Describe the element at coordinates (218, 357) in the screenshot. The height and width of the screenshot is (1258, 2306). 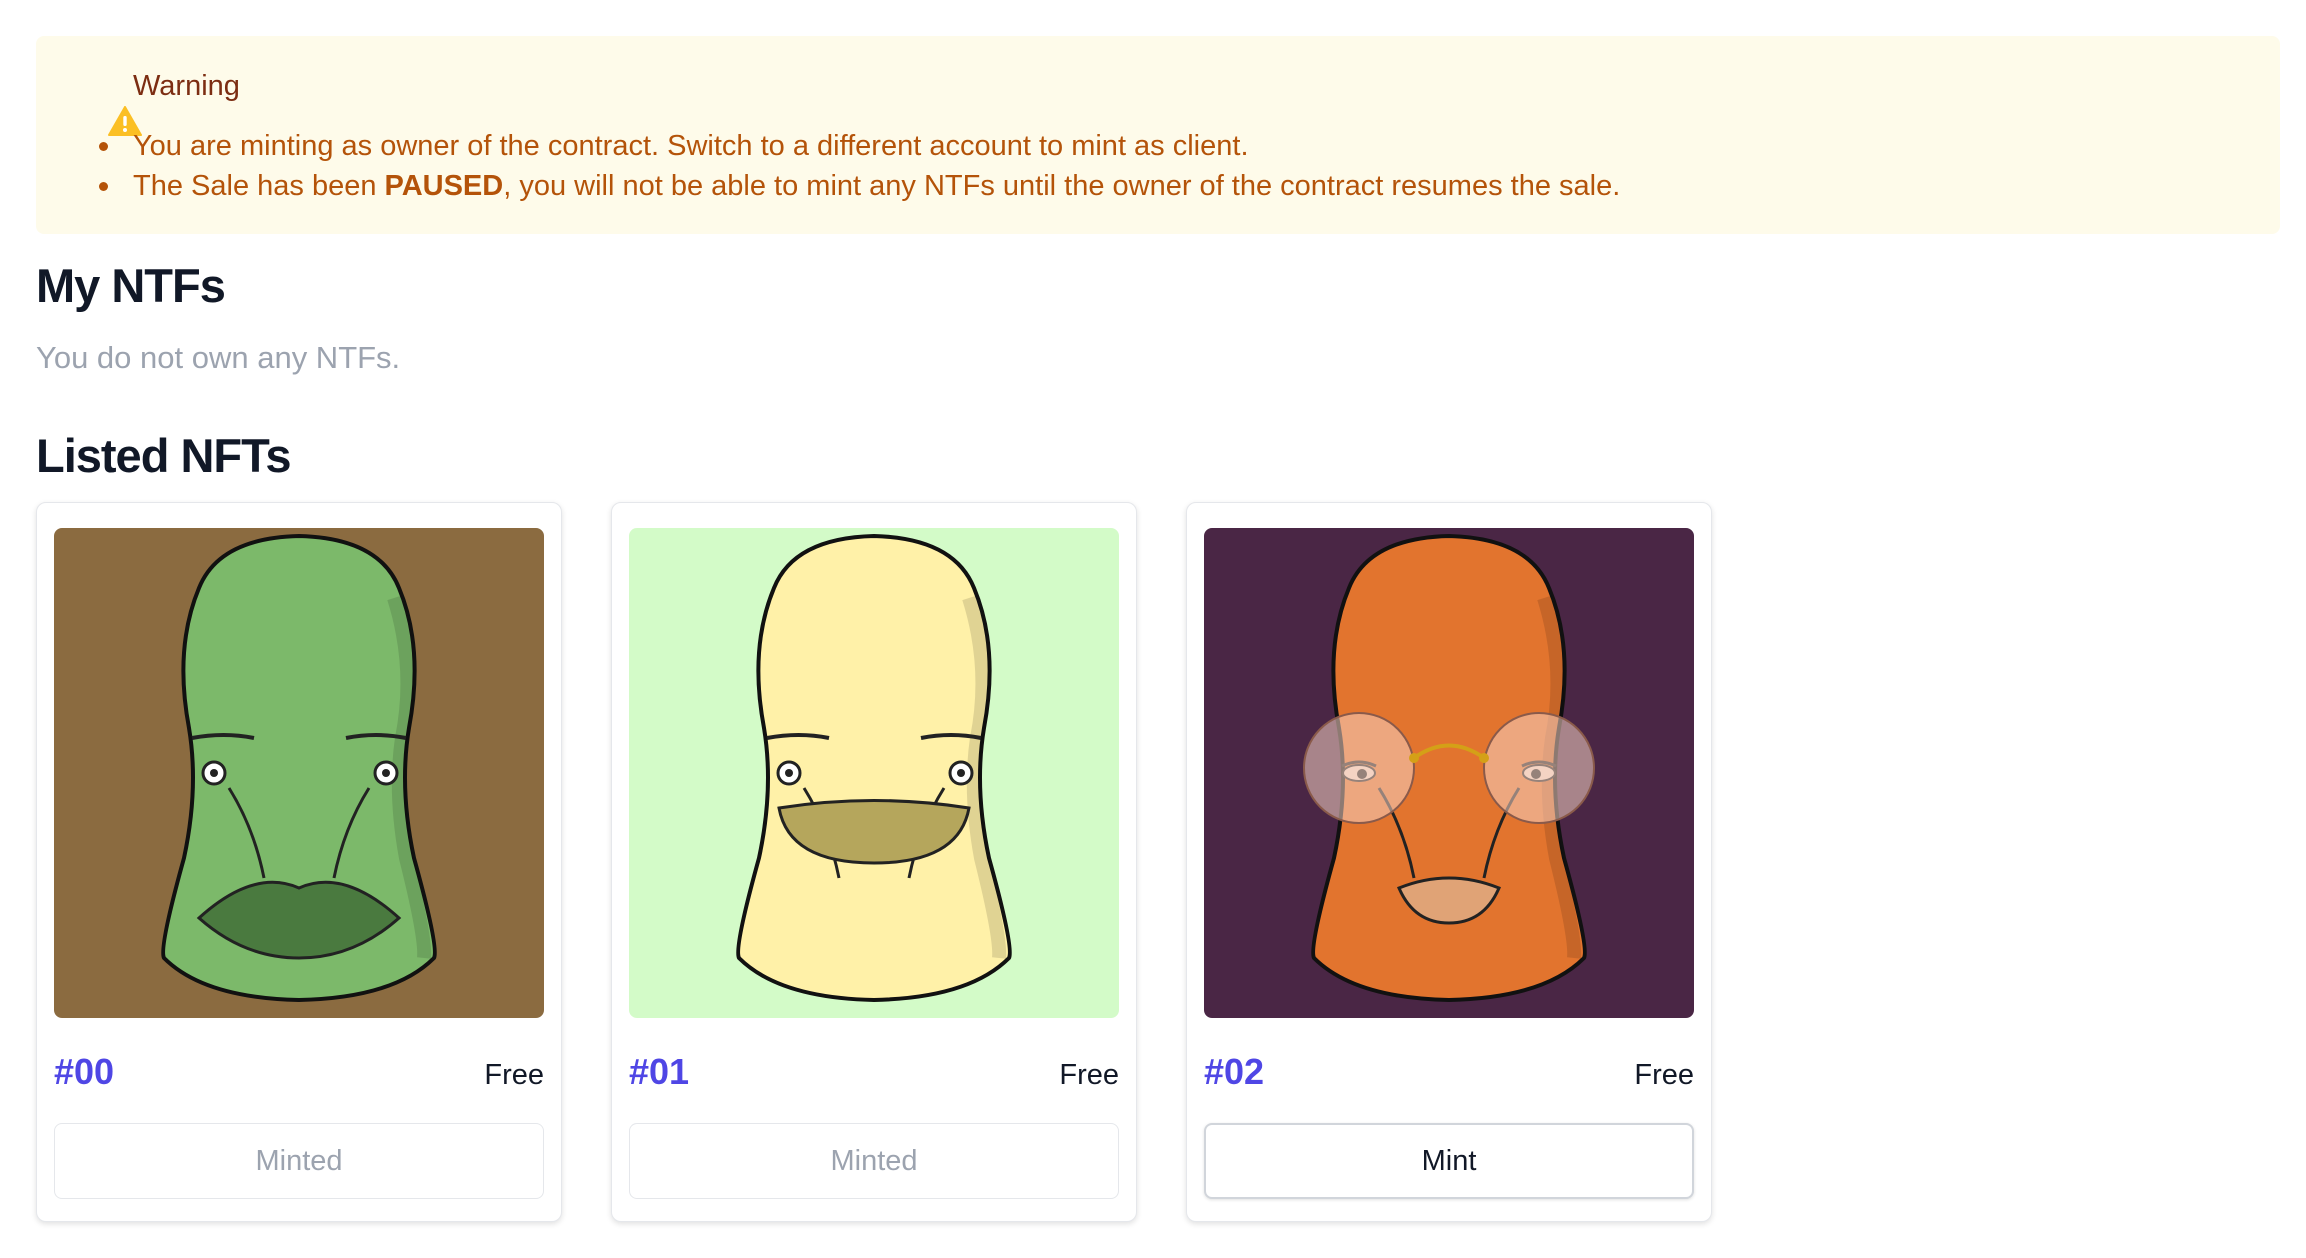
I see `my-nfts-empty-text: You do not own any NTFs.` at that location.